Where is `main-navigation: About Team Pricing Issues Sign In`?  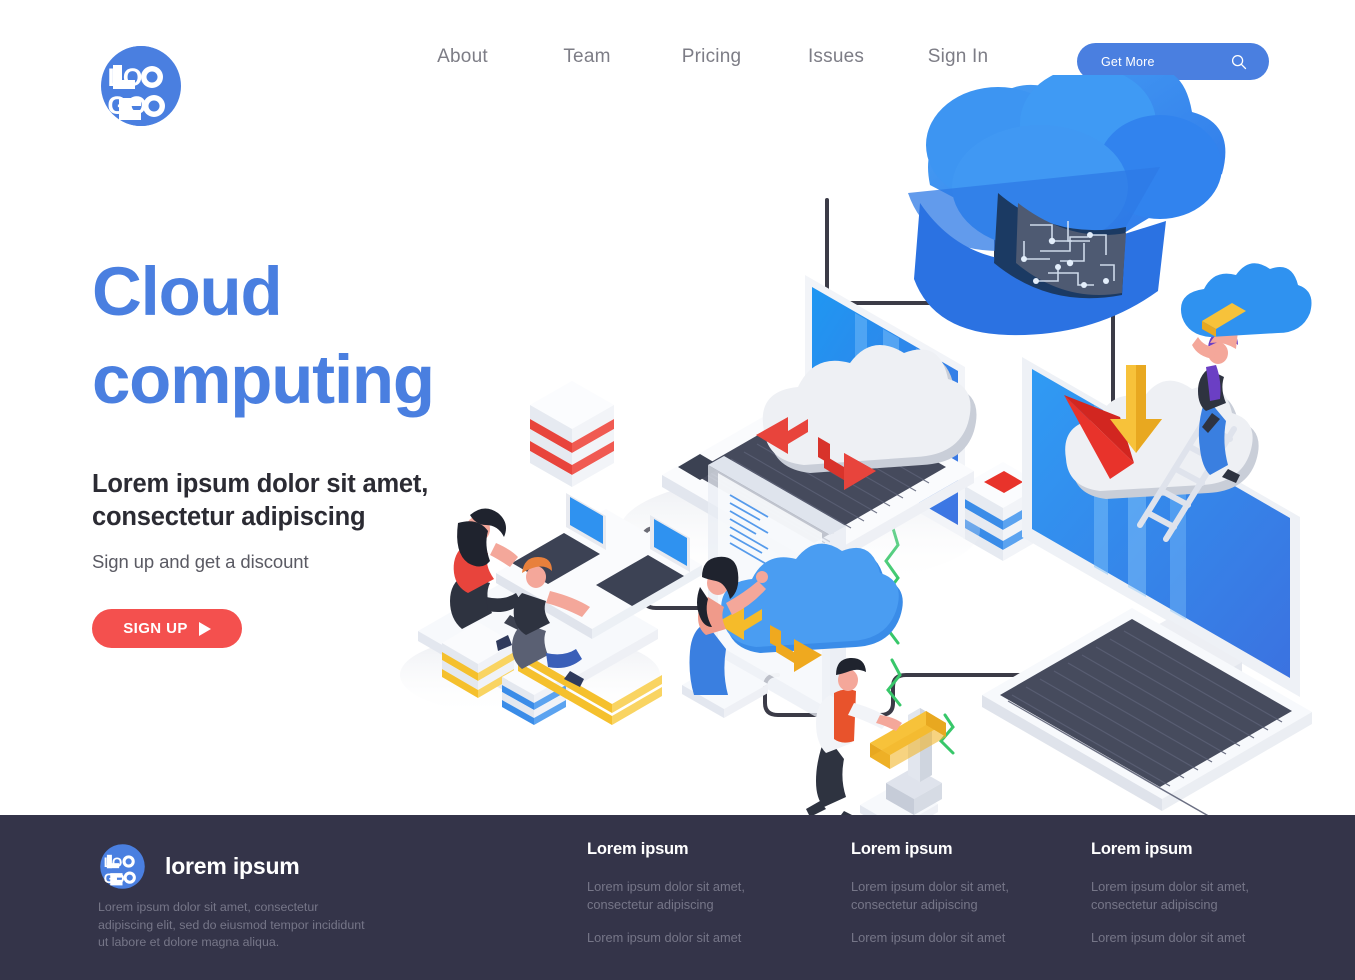
main-navigation: About Team Pricing Issues Sign In is located at coordinates (709, 57).